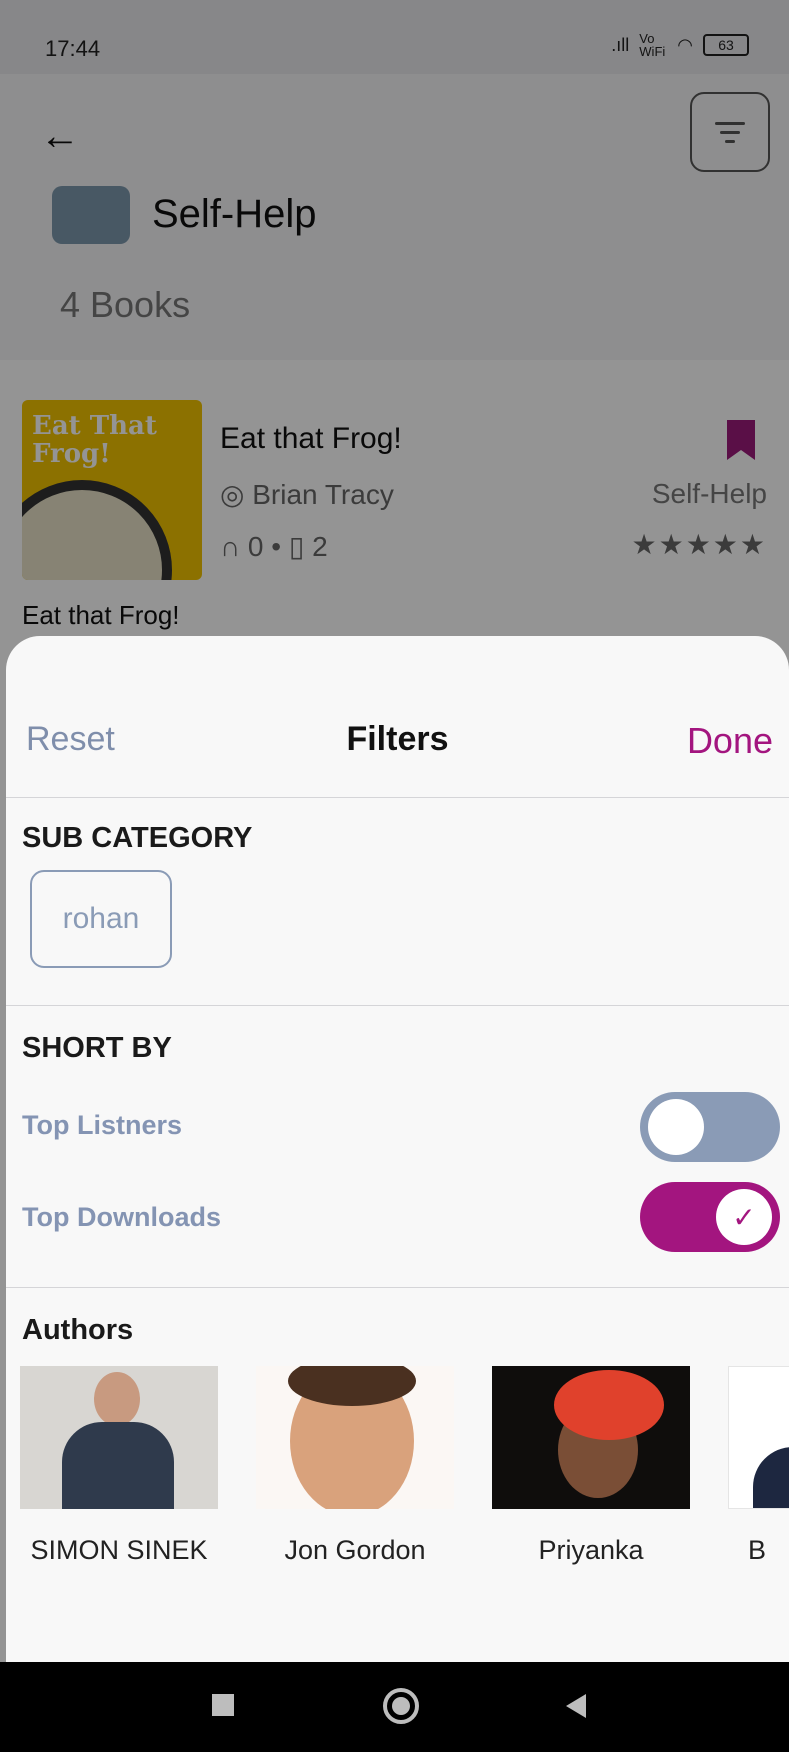 The image size is (789, 1752). I want to click on sub-category-section: SUB CATEGORY rohan, so click(397, 902).